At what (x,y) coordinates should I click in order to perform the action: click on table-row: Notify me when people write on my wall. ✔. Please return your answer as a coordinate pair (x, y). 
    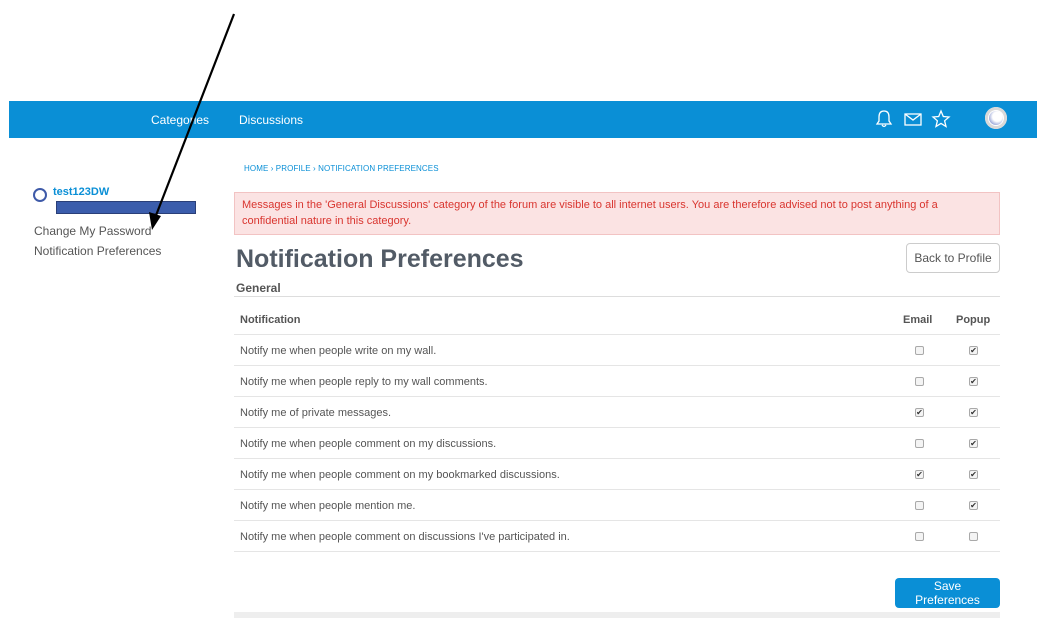
    Looking at the image, I should click on (617, 350).